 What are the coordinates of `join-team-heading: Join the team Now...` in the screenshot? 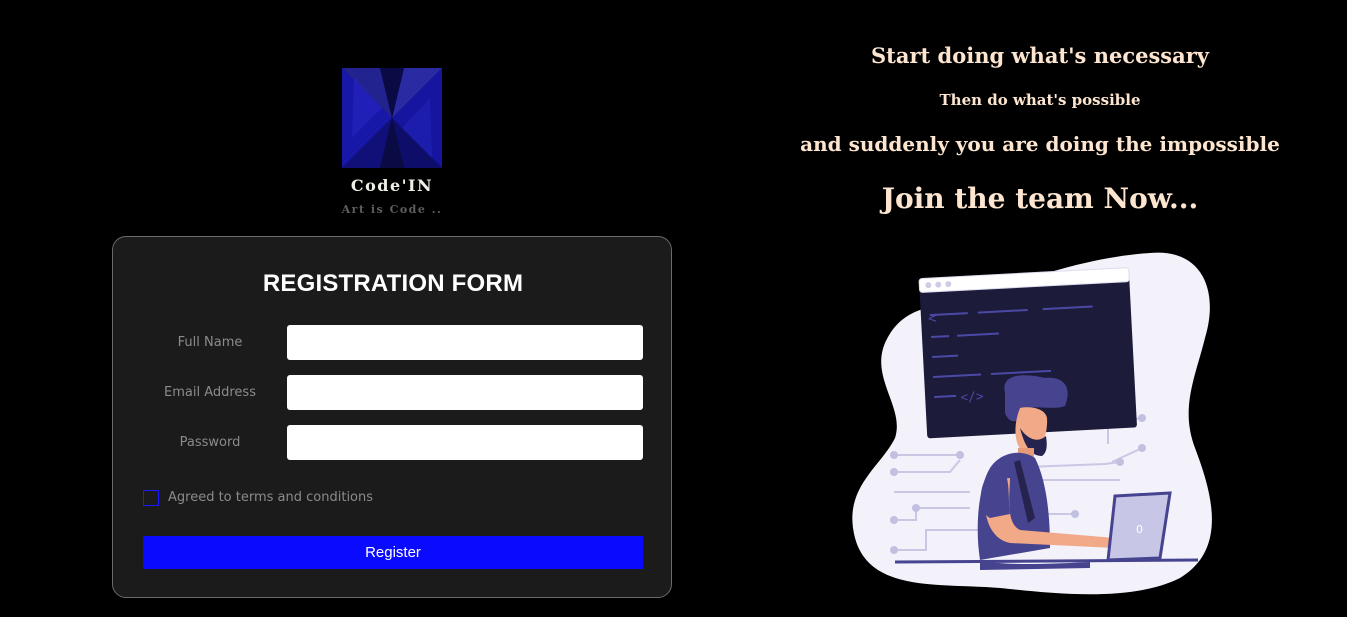 It's located at (1040, 198).